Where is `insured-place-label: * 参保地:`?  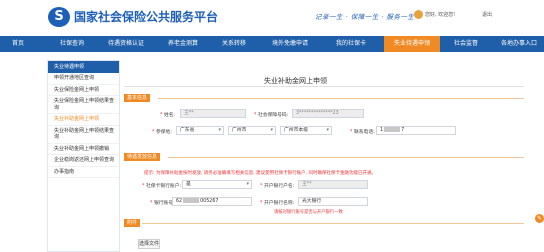 insured-place-label: * 参保地: is located at coordinates (162, 132).